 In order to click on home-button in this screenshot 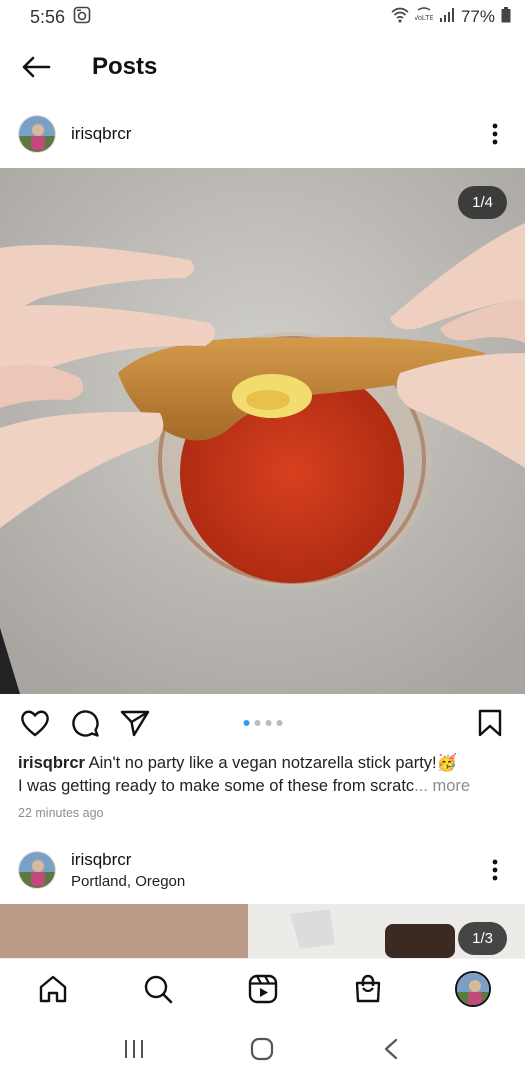, I will do `click(262, 1049)`.